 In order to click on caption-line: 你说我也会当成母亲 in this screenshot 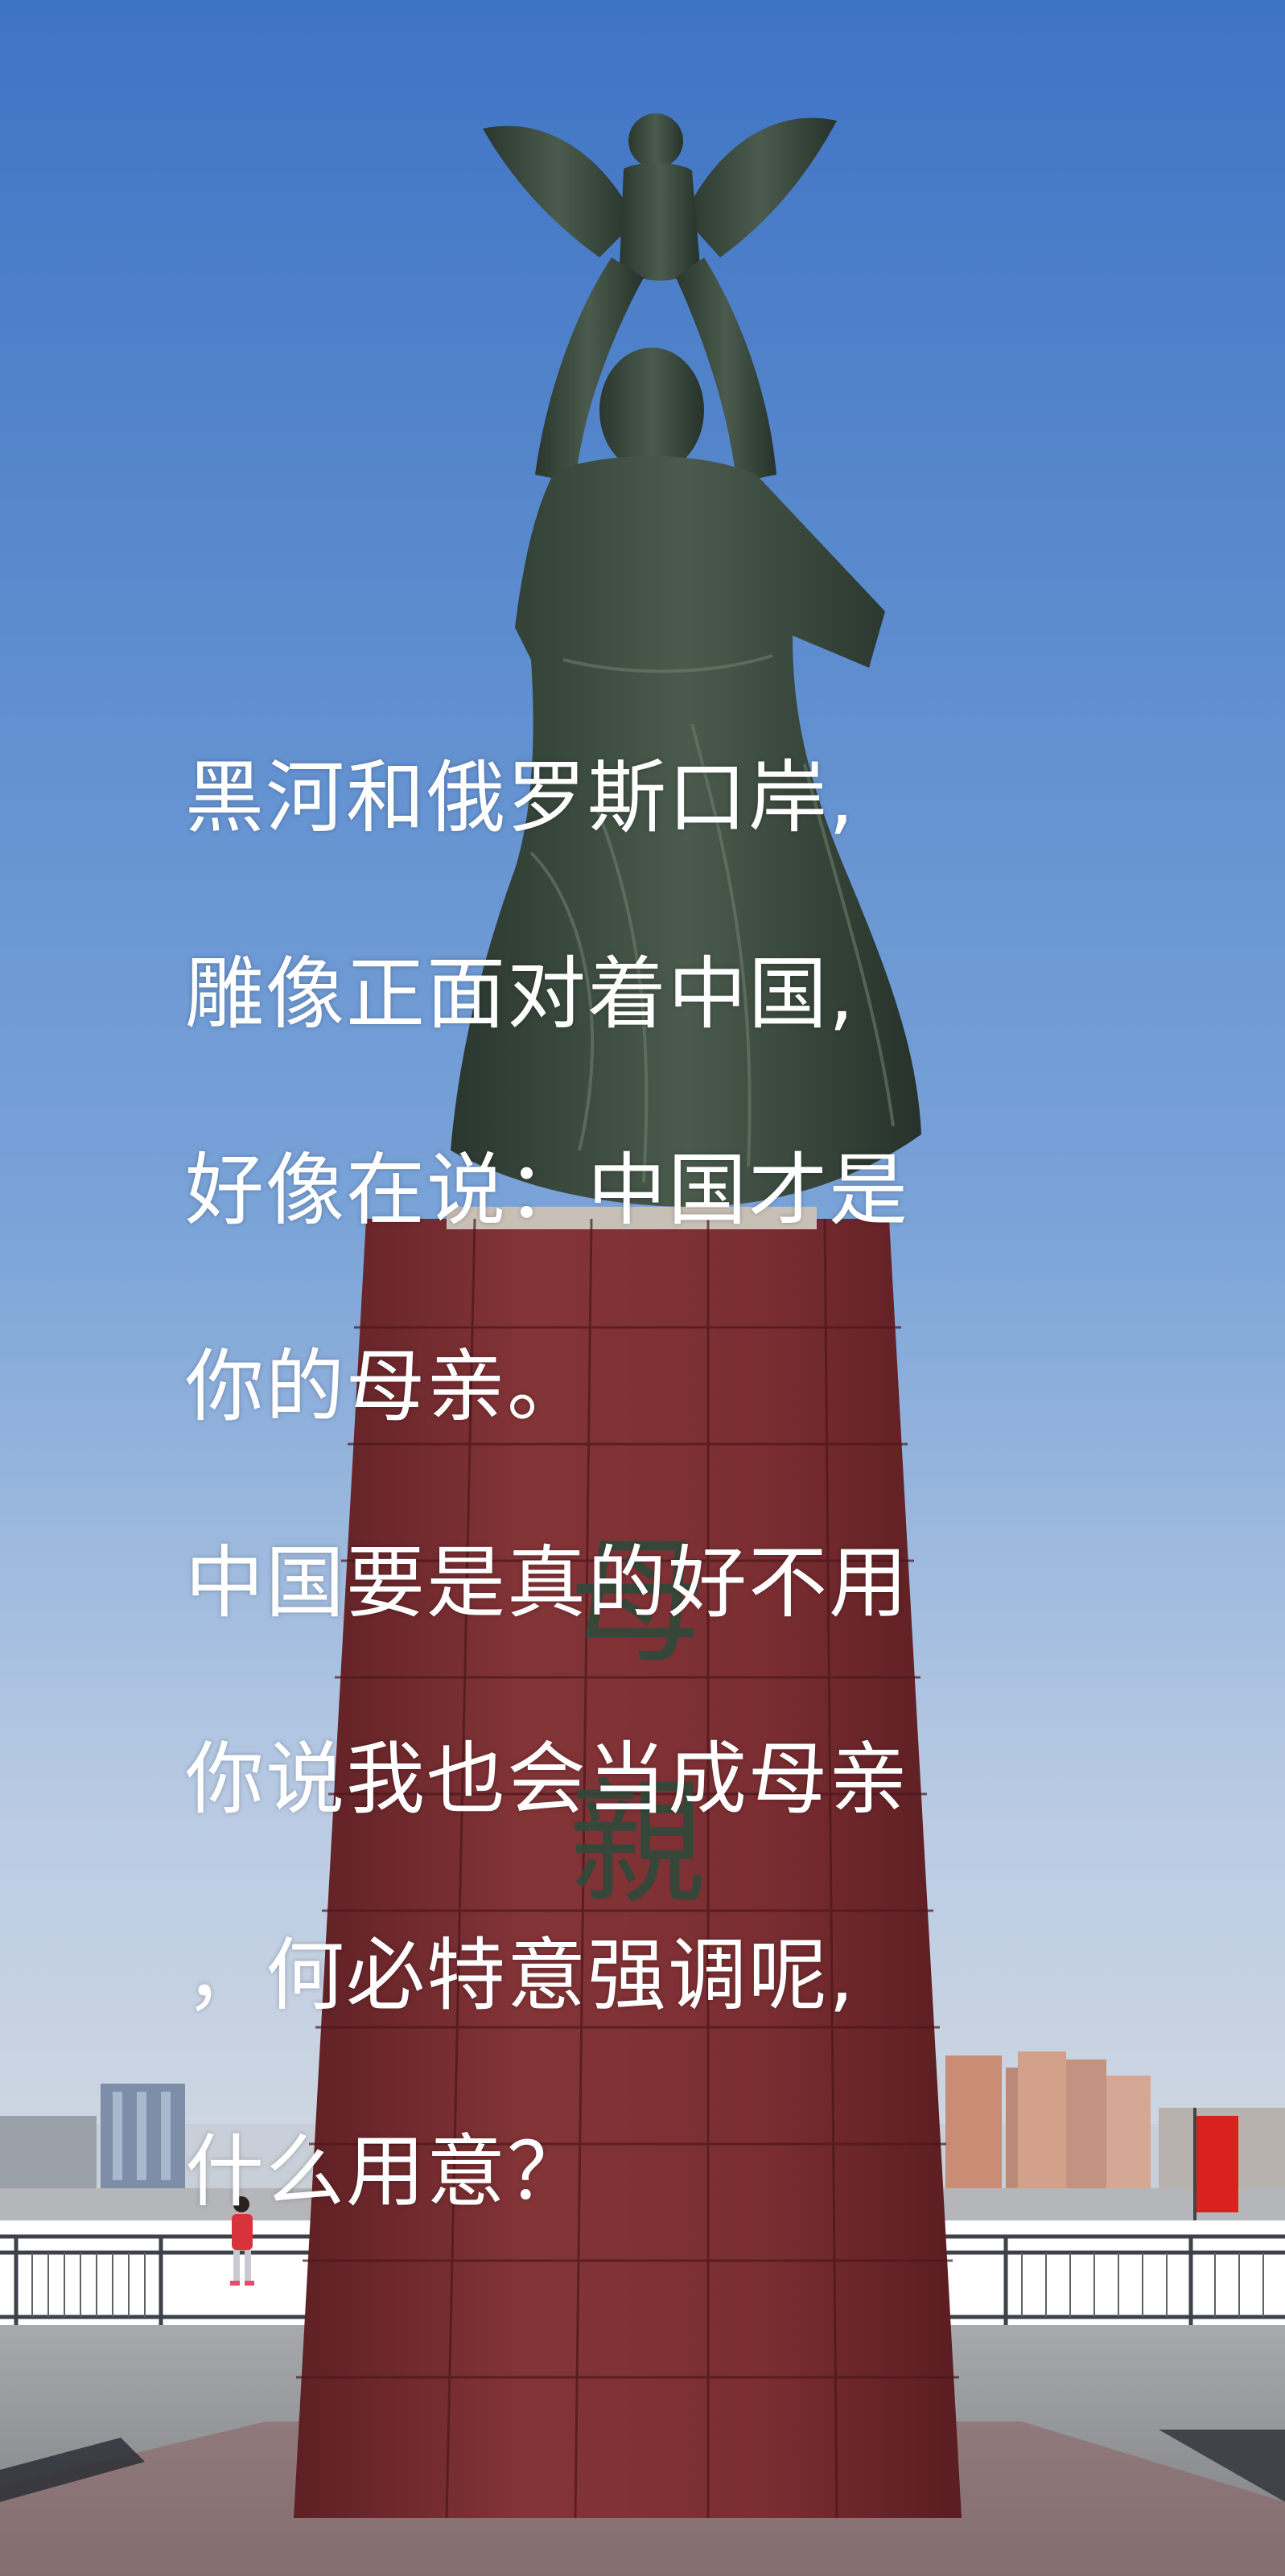, I will do `click(548, 1779)`.